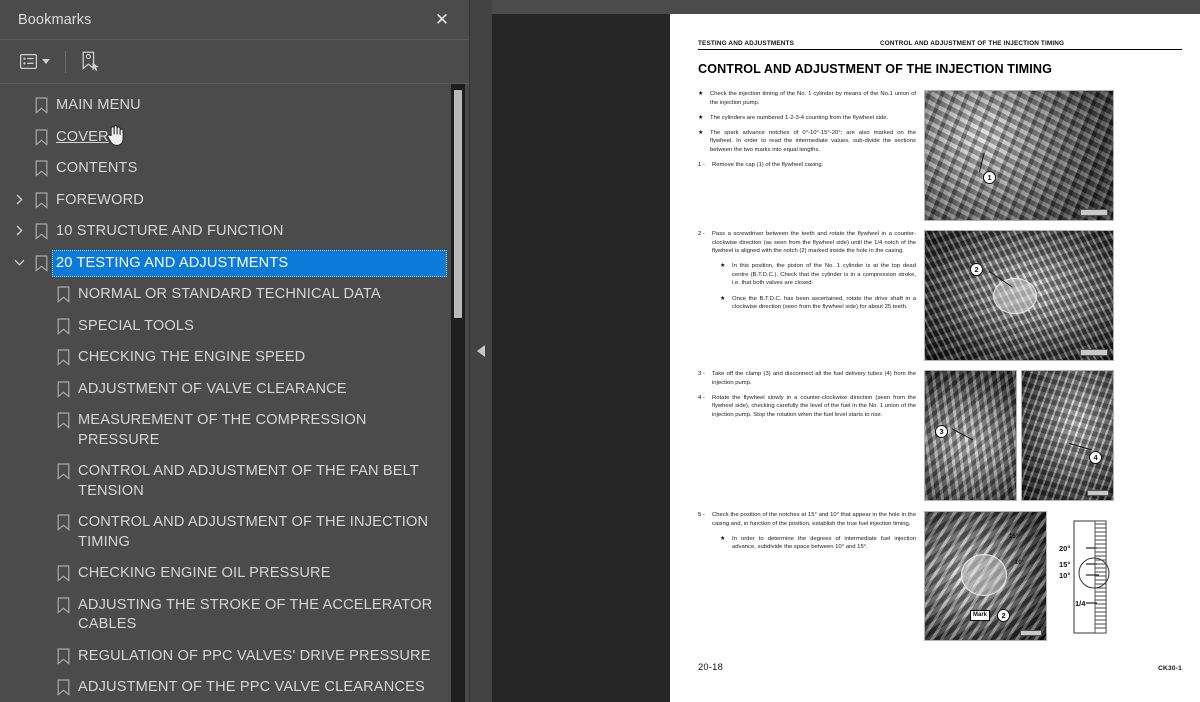  I want to click on list-options-icon, so click(35, 62).